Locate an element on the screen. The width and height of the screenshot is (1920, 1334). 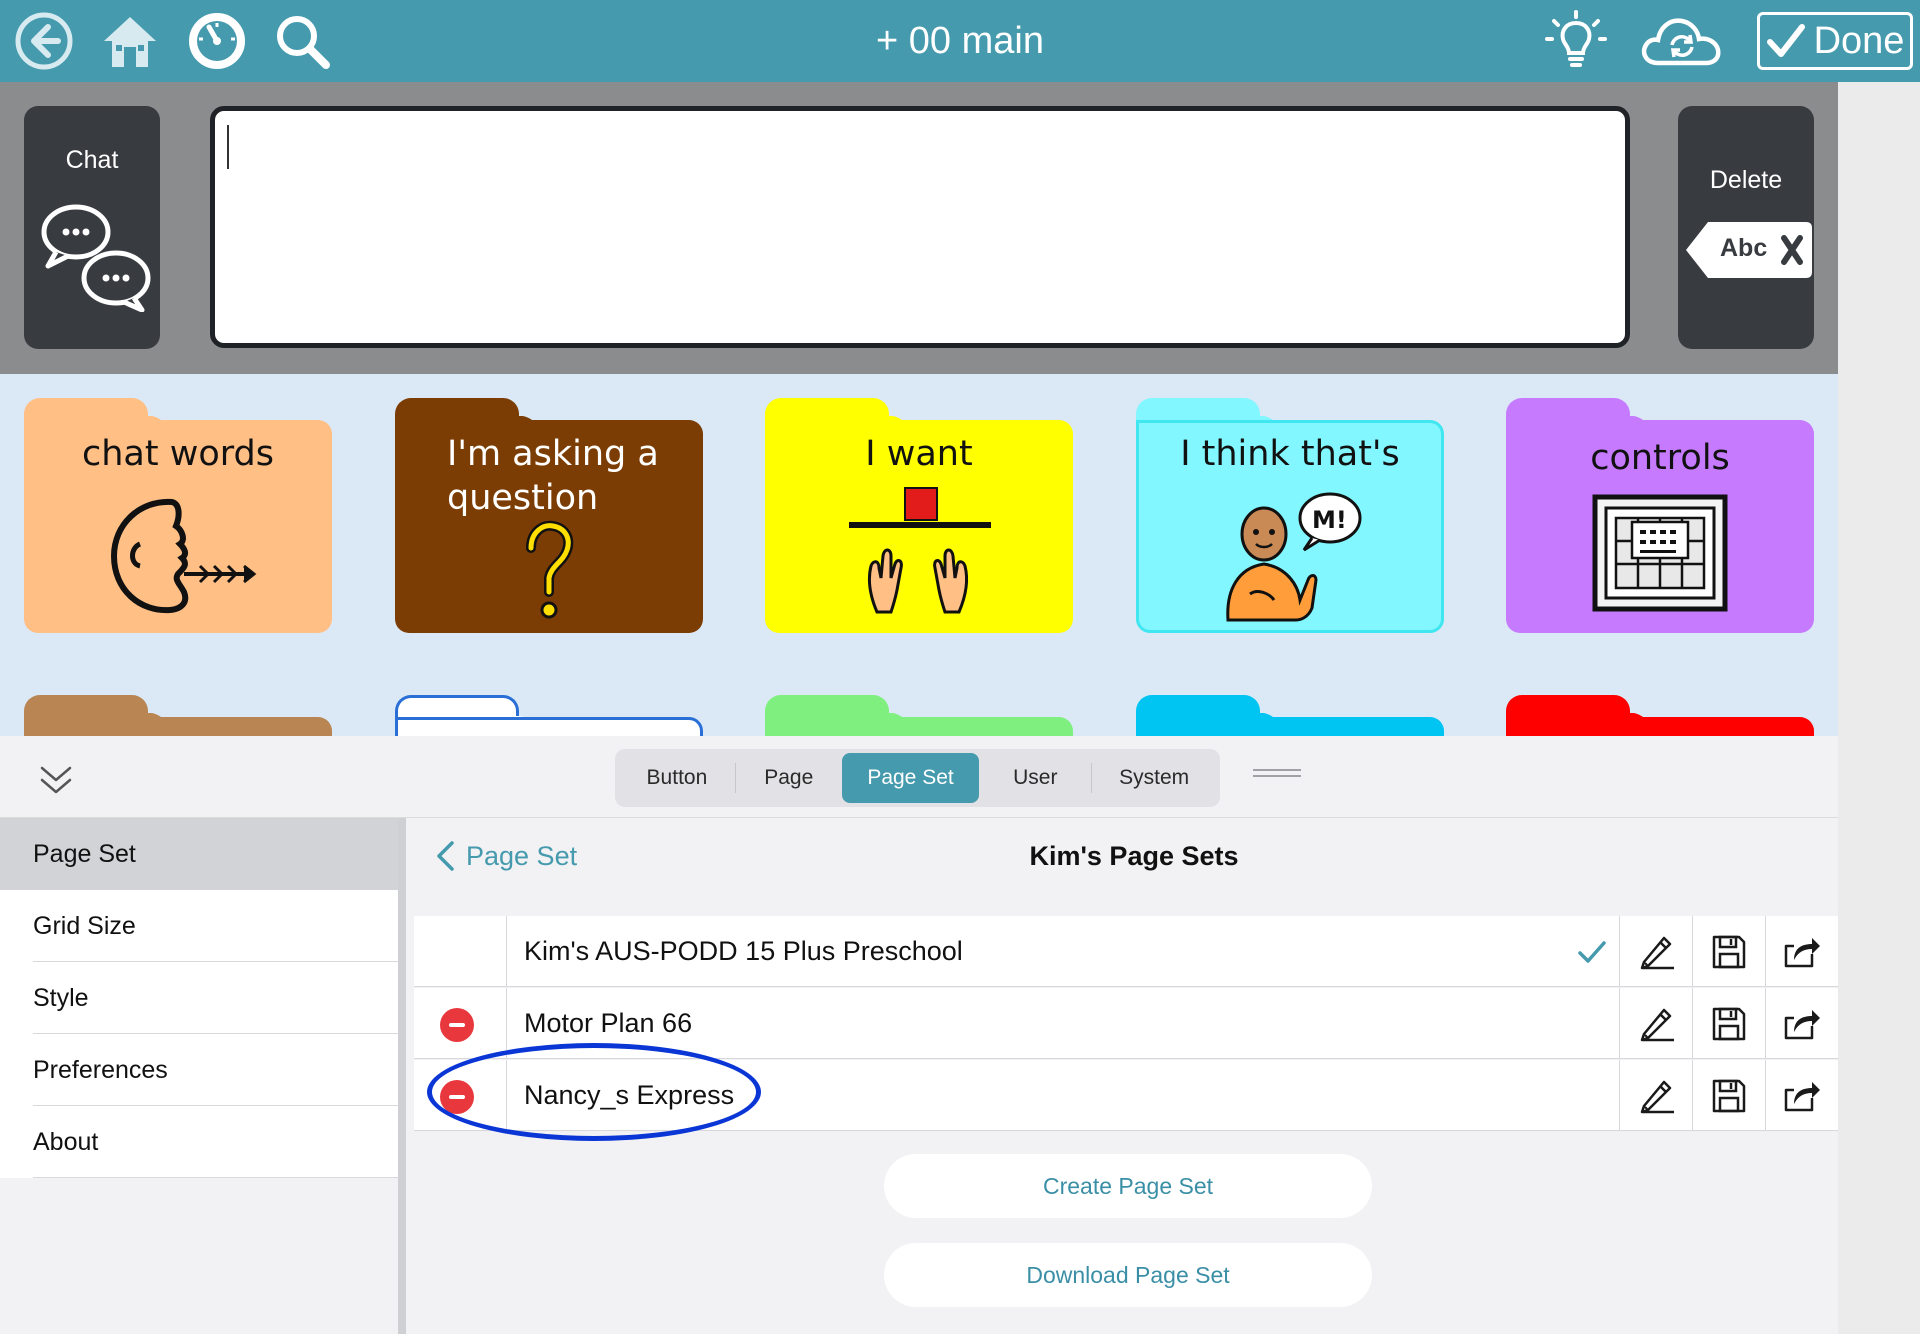
folder-chat-words: chat words is located at coordinates (178, 515).